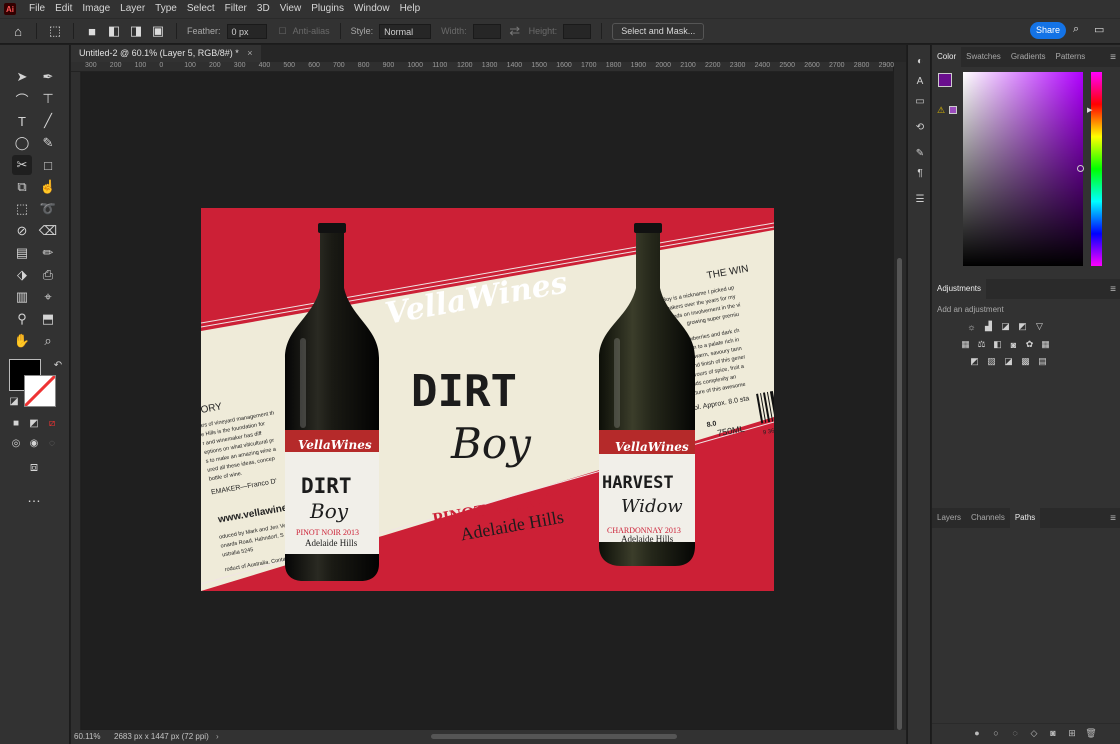  What do you see at coordinates (48, 319) in the screenshot?
I see `artboard-tool-icon: ⬒` at bounding box center [48, 319].